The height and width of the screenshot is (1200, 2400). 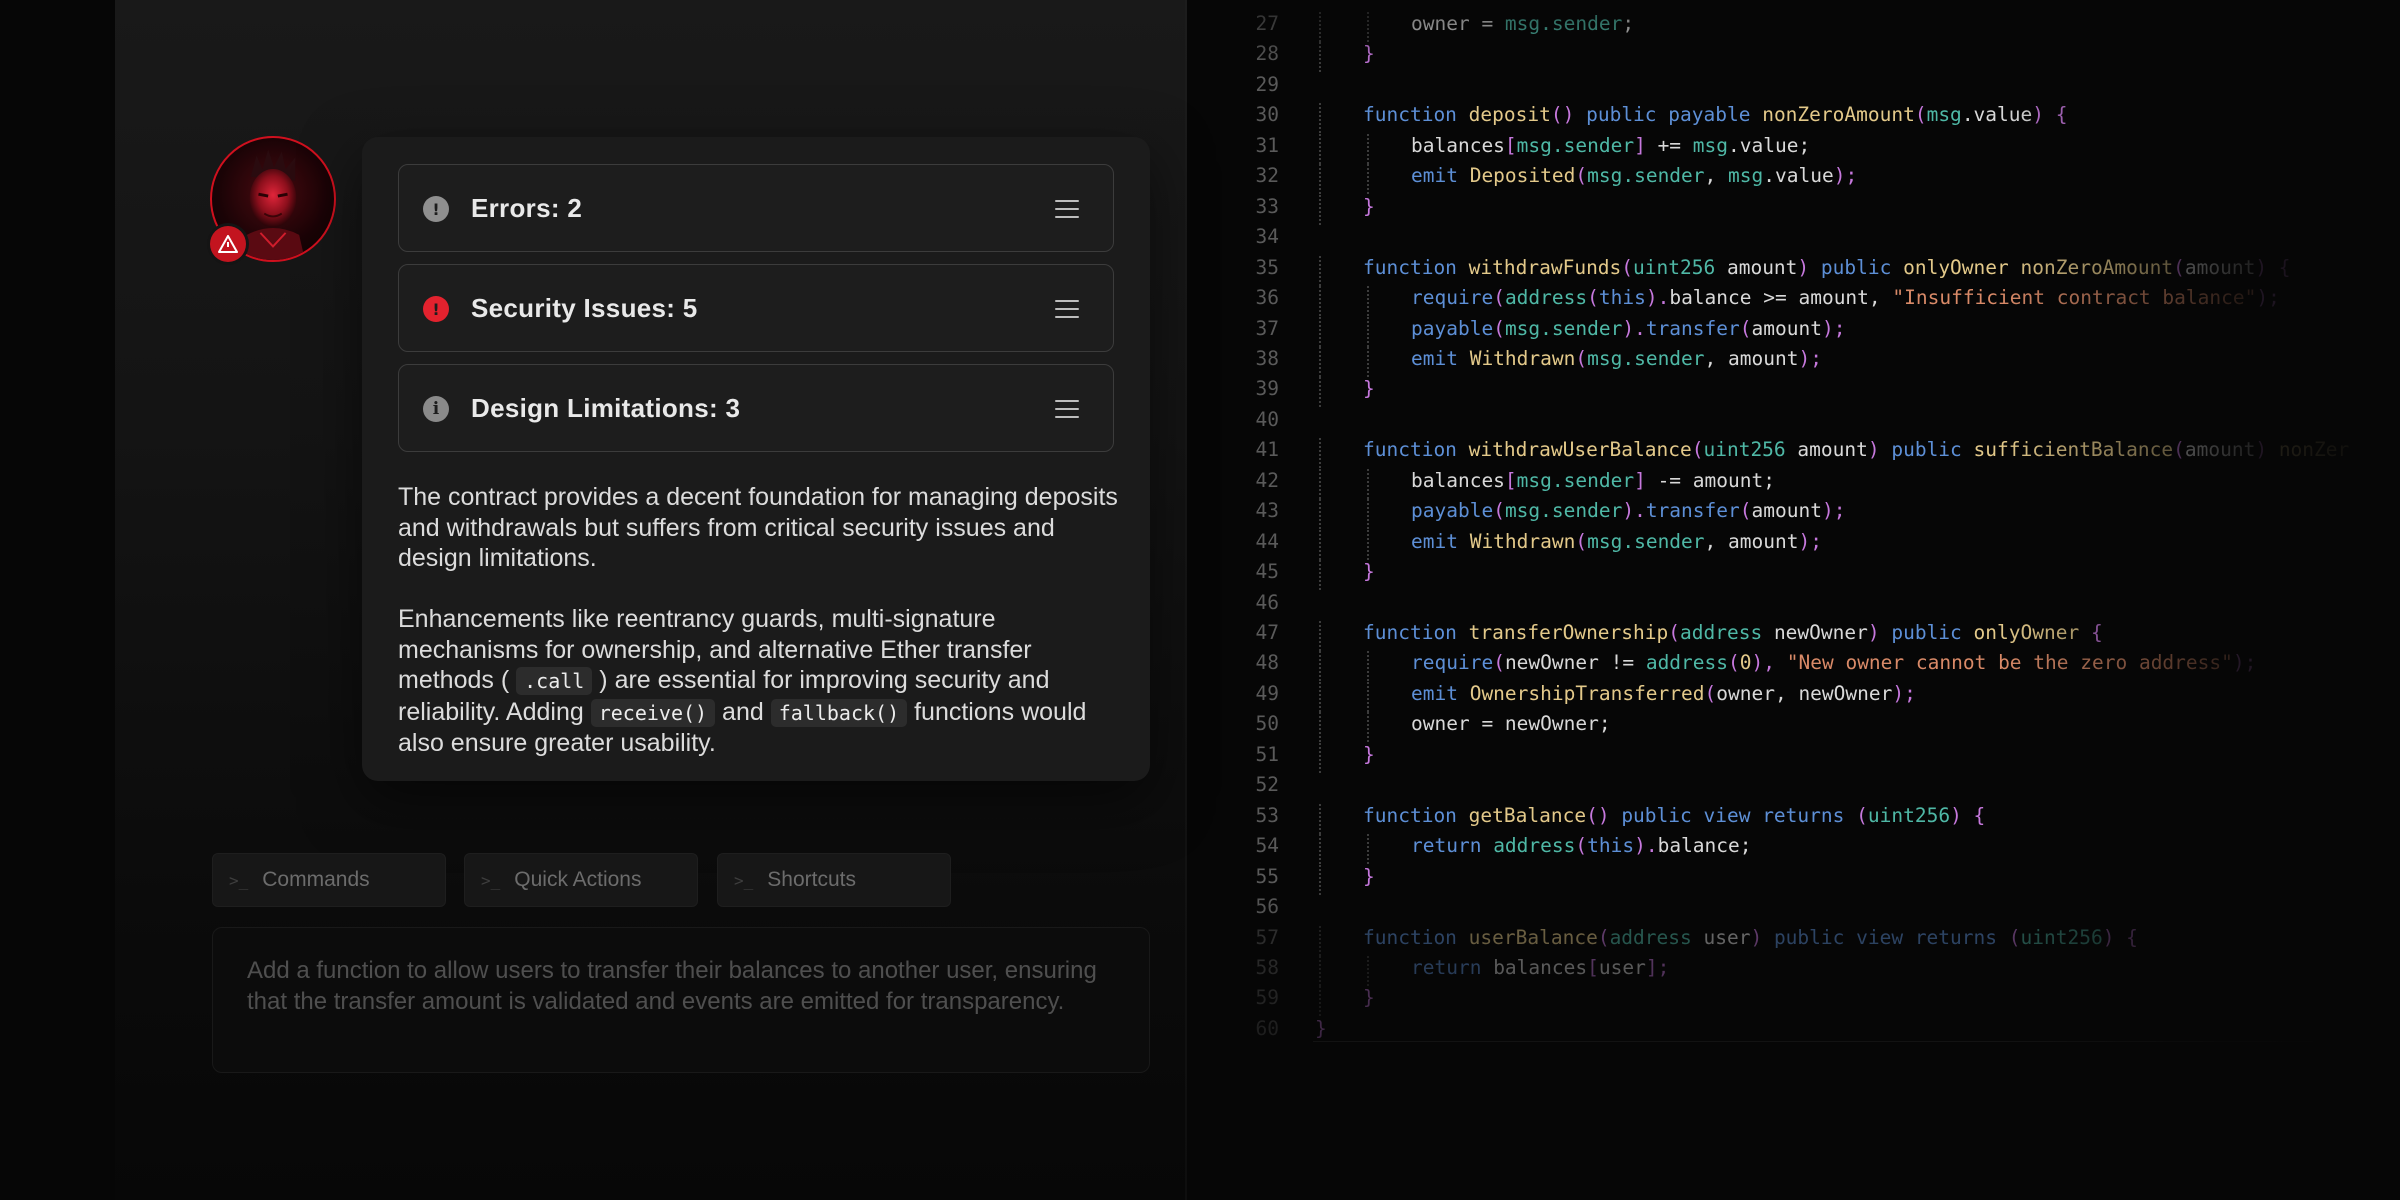 I want to click on code-line: 31 balances[msg.sender] += msg.value;, so click(x=1817, y=148).